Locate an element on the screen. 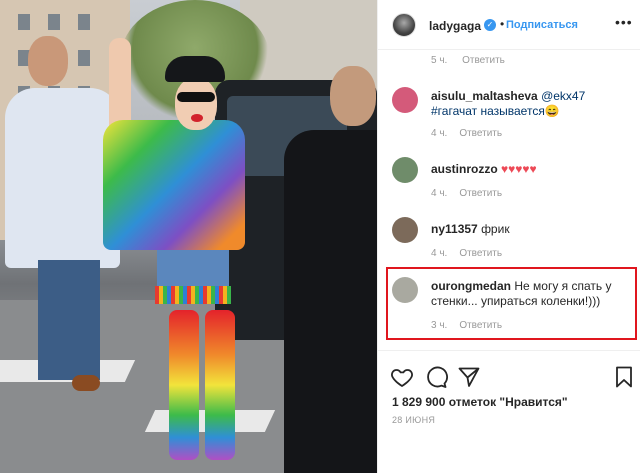 This screenshot has width=640, height=473. comment-text: ny11357 фрик is located at coordinates (531, 229).